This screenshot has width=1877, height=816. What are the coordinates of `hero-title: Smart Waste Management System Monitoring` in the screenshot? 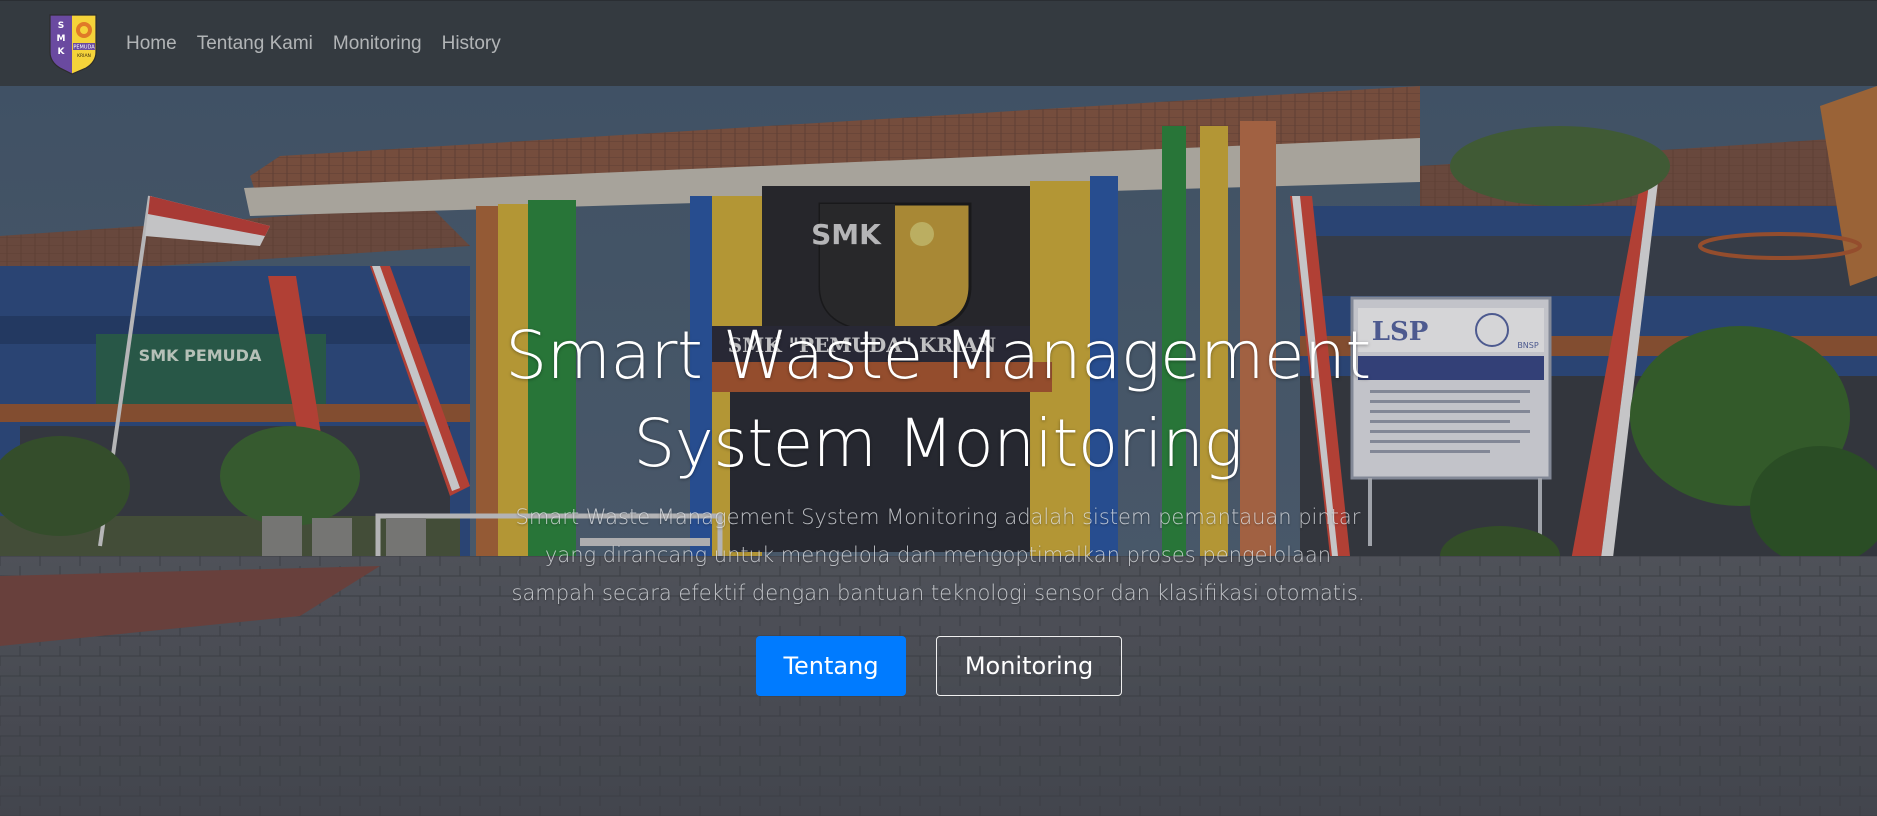 It's located at (938, 399).